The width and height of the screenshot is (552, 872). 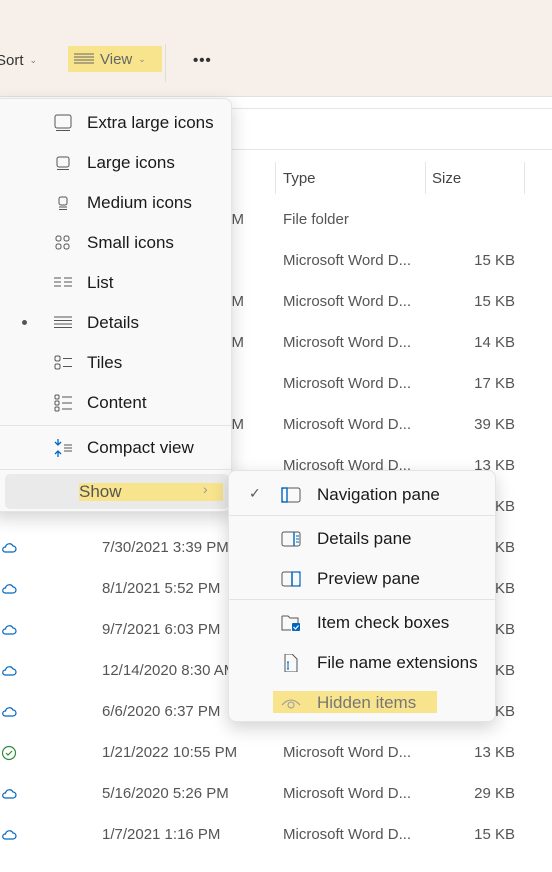 What do you see at coordinates (63, 203) in the screenshot?
I see `medium-icons-icon` at bounding box center [63, 203].